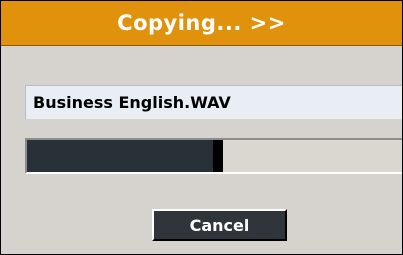 The width and height of the screenshot is (403, 255). I want to click on copy-progress-bar, so click(213, 156).